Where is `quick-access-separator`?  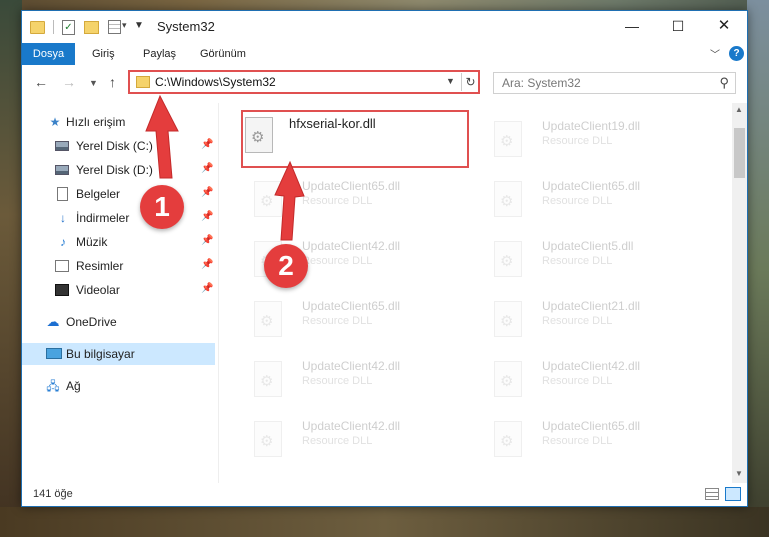 quick-access-separator is located at coordinates (53, 27).